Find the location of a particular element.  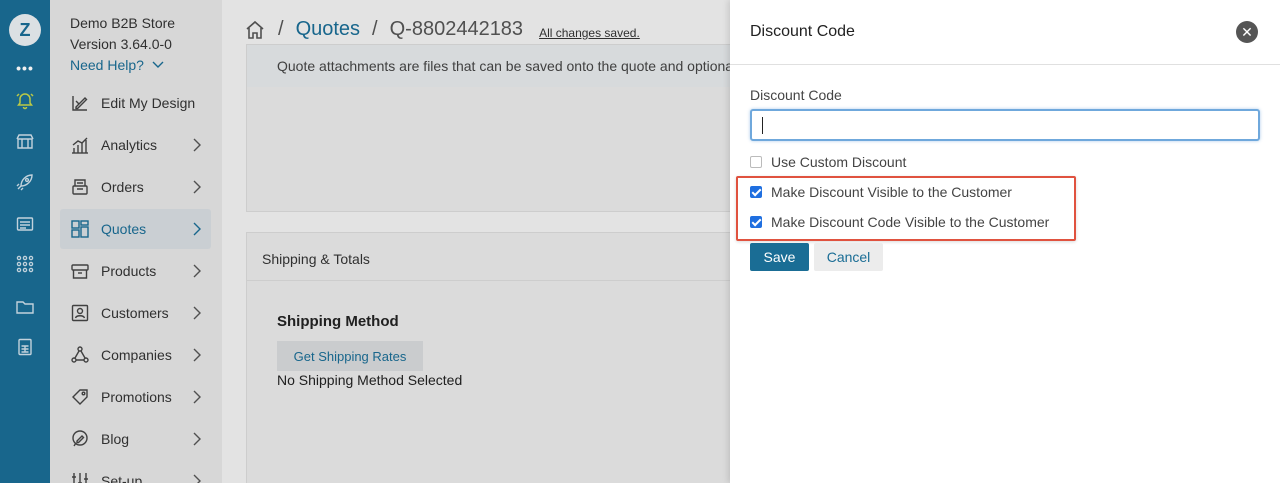

drawer-title: Discount Code is located at coordinates (802, 31).